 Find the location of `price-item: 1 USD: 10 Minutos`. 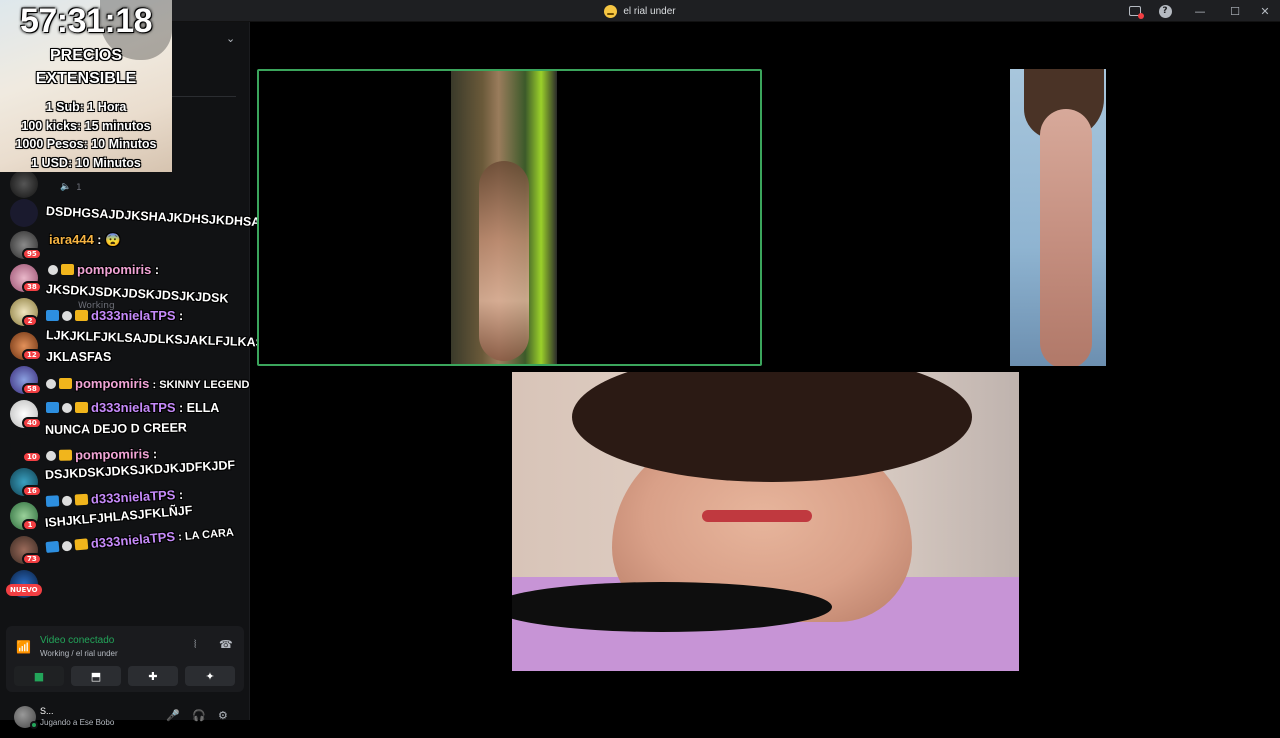

price-item: 1 USD: 10 Minutos is located at coordinates (86, 162).